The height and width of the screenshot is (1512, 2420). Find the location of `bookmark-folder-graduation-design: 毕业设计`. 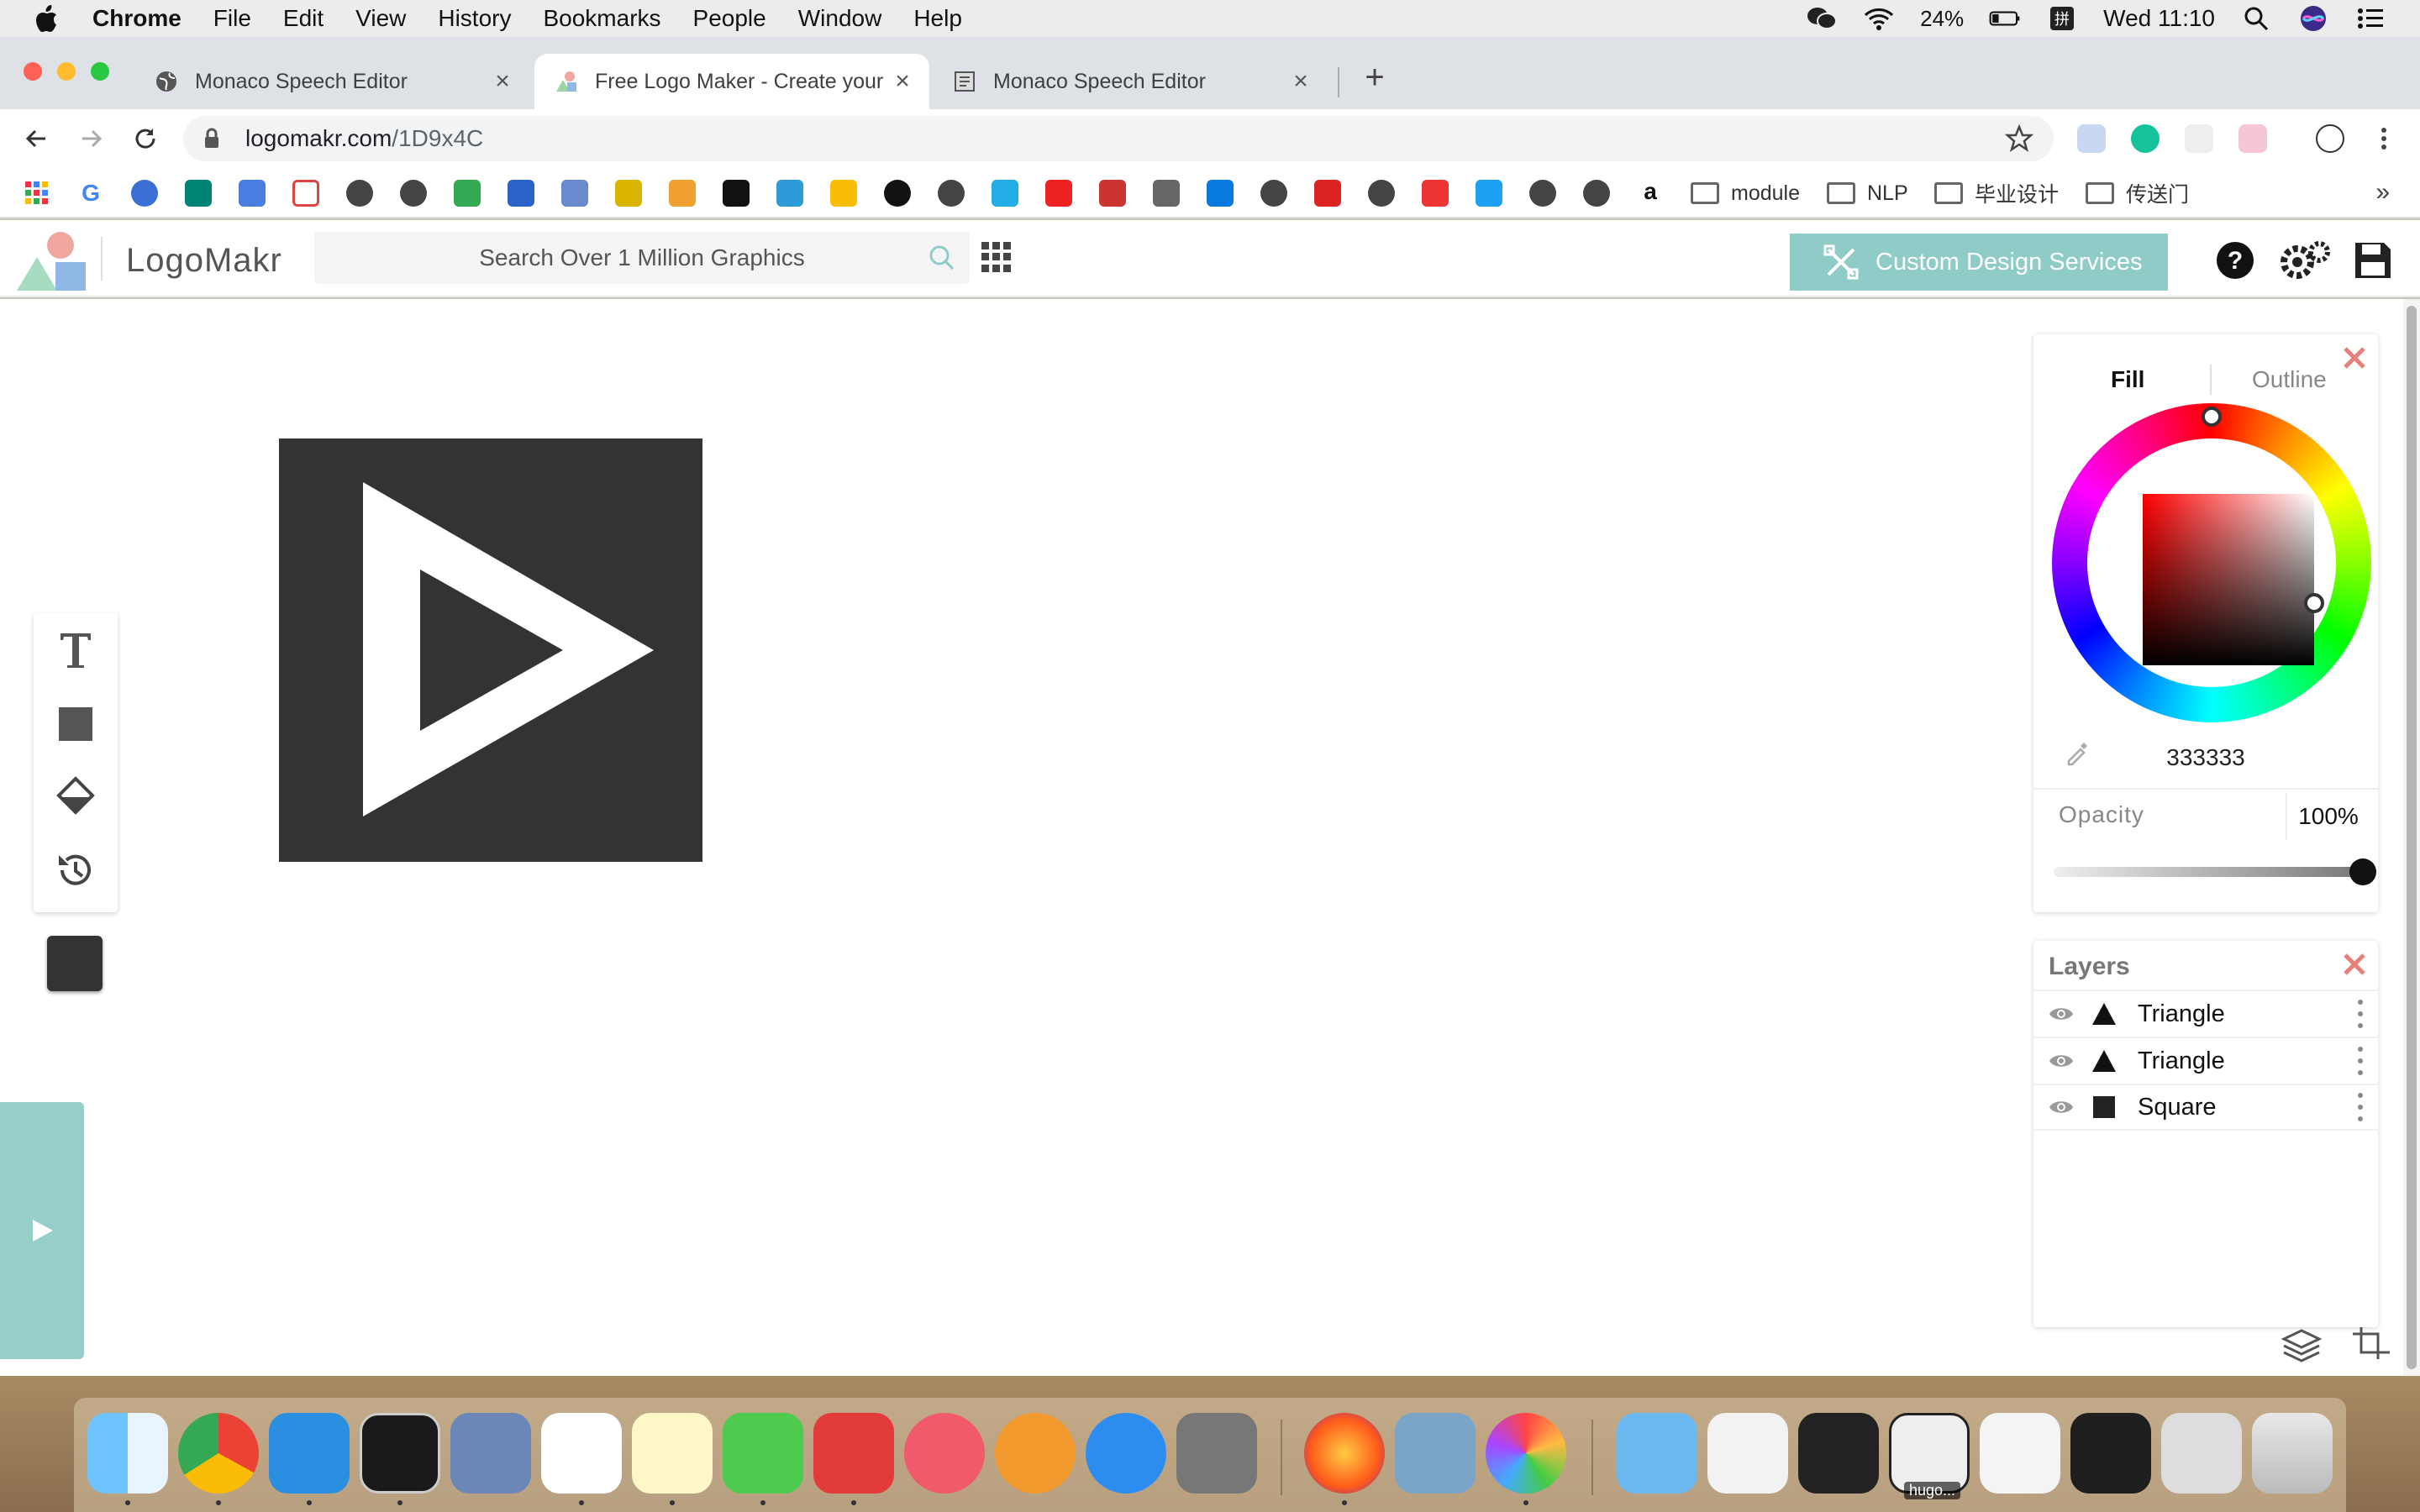

bookmark-folder-graduation-design: 毕业设计 is located at coordinates (1996, 193).